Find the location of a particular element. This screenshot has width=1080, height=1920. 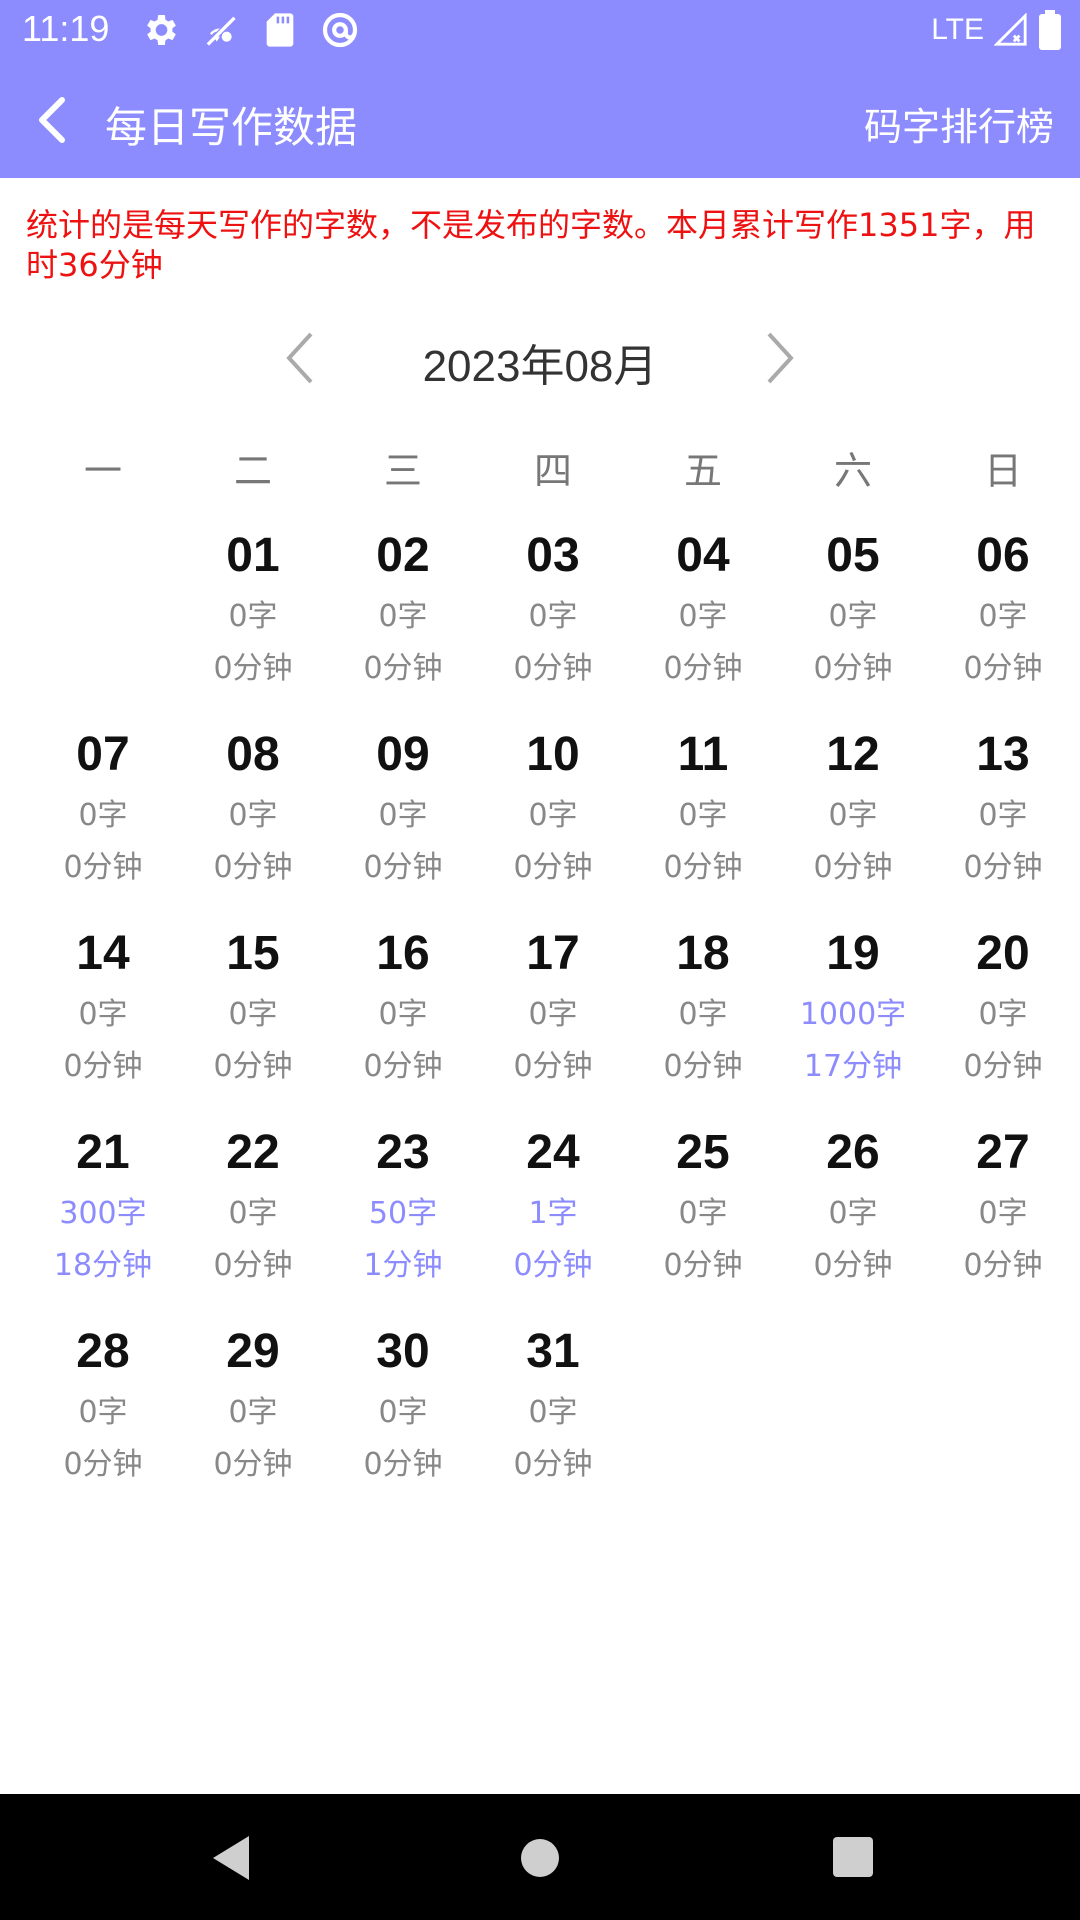

day-number: 22 is located at coordinates (253, 1152).